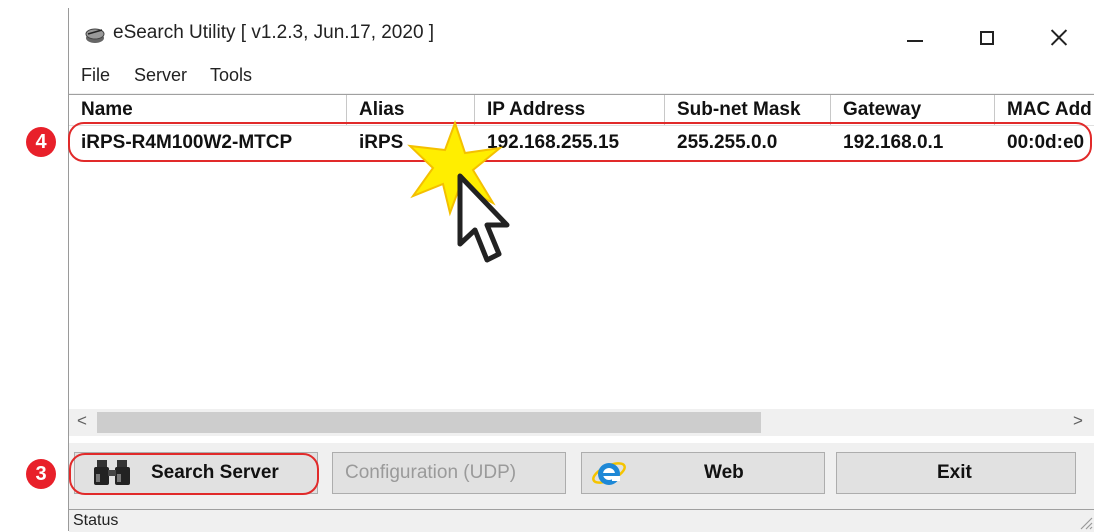 The width and height of the screenshot is (1094, 532). What do you see at coordinates (1059, 38) in the screenshot?
I see `close-button` at bounding box center [1059, 38].